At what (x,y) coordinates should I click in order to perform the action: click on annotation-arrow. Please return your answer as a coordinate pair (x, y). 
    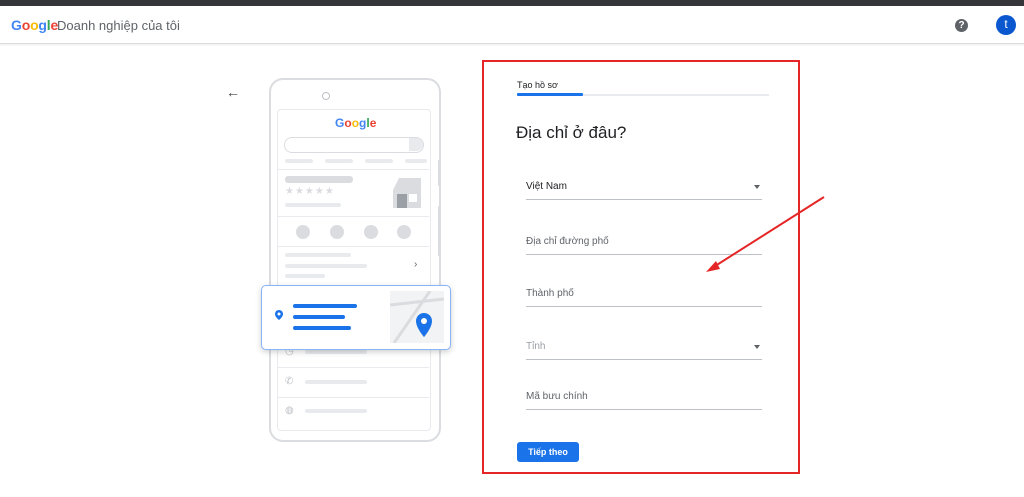
    Looking at the image, I should click on (765, 234).